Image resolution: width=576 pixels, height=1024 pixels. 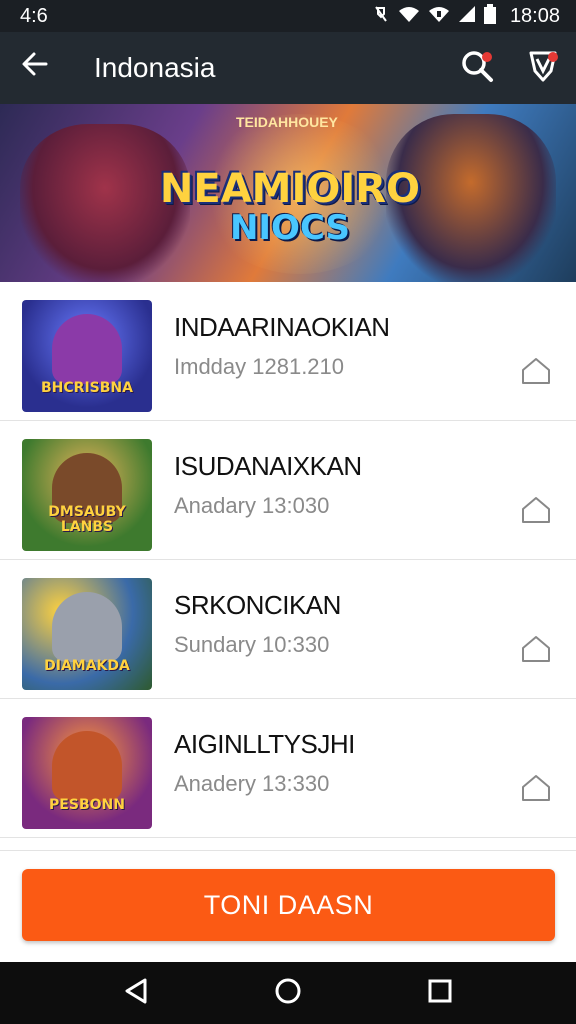 What do you see at coordinates (87, 495) in the screenshot?
I see `list-item-thumbnail: DMSAUBY LANBS` at bounding box center [87, 495].